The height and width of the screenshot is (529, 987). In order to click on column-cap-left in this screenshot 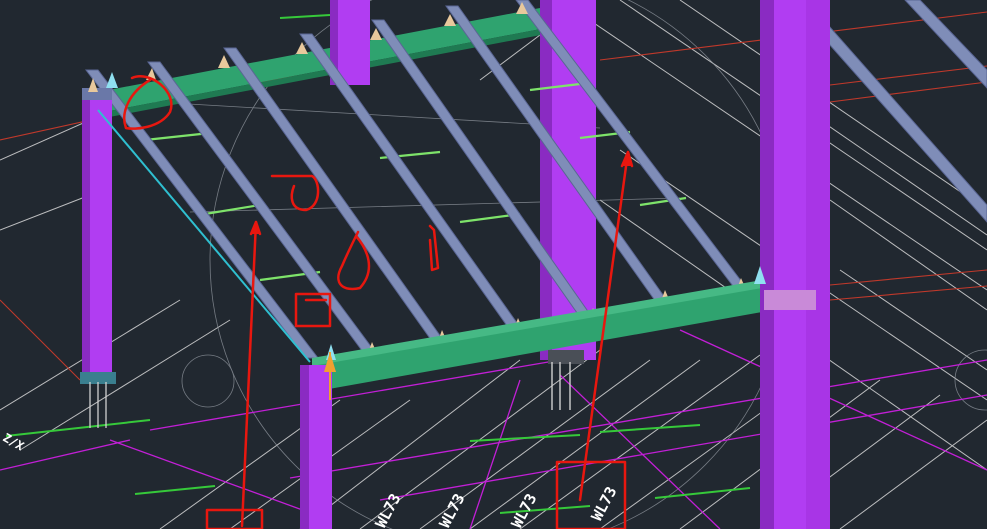, I will do `click(112, 80)`.